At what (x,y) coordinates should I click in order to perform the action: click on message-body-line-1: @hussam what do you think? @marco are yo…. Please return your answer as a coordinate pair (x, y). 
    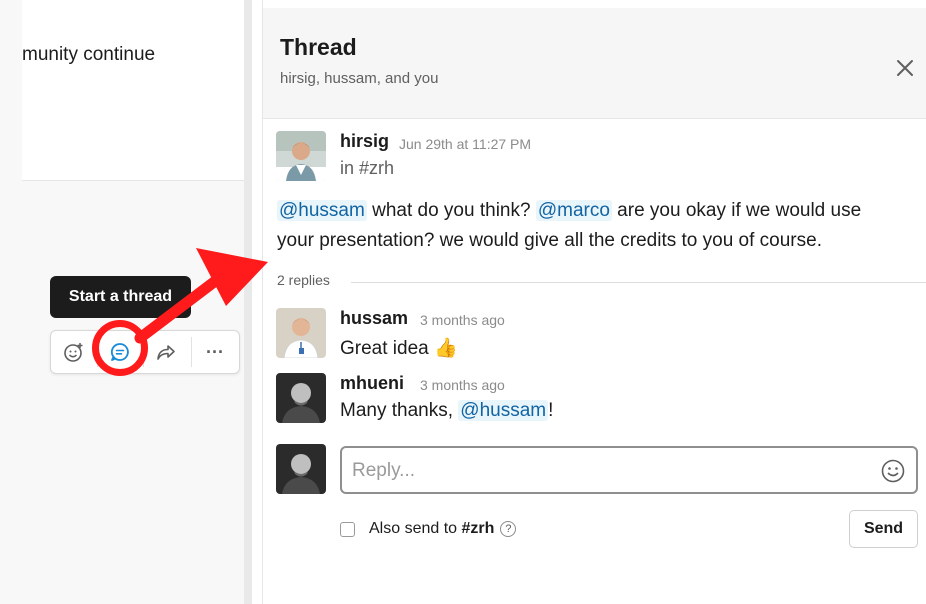
    Looking at the image, I should click on (569, 211).